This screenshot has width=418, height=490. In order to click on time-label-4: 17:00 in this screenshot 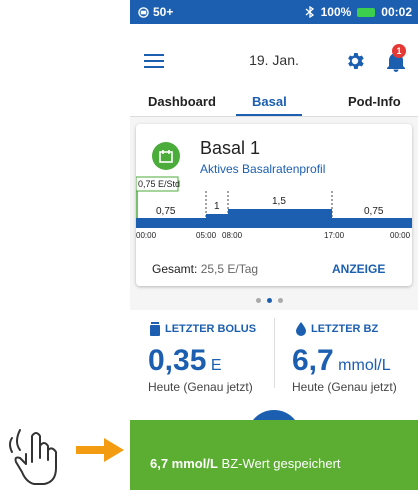, I will do `click(334, 235)`.